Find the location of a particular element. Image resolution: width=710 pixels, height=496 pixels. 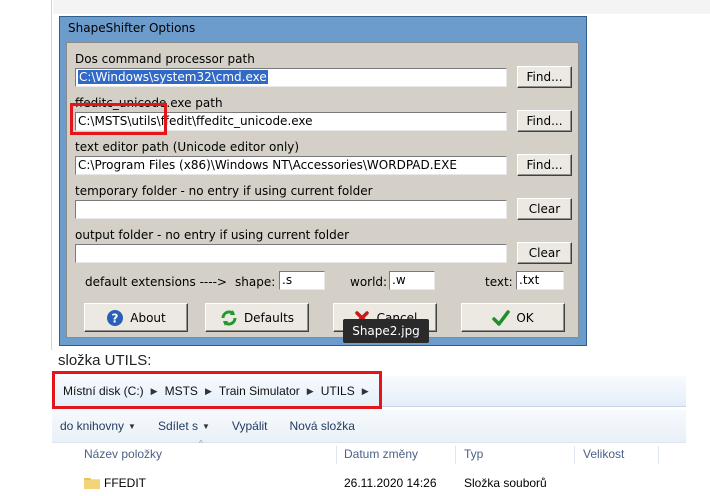

world-ext-input: .w is located at coordinates (412, 280).